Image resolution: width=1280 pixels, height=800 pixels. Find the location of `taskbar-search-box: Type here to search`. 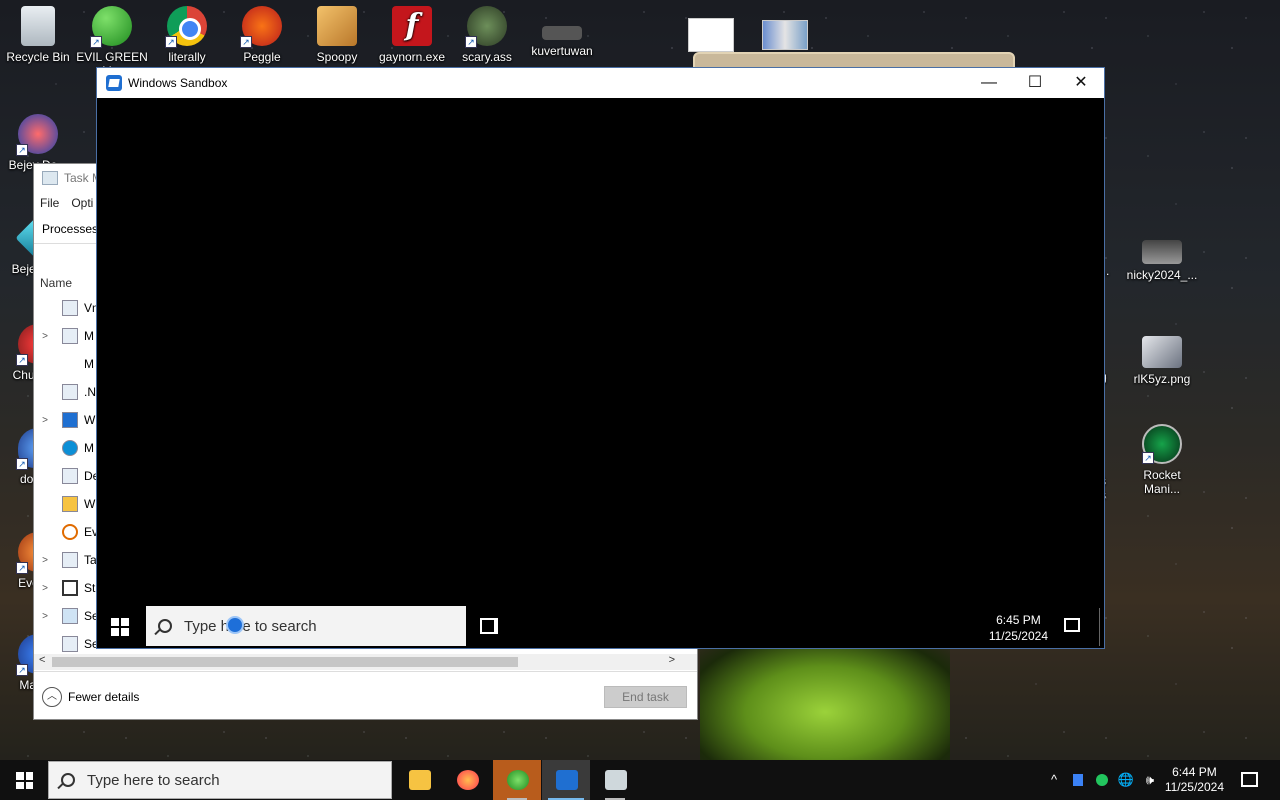

taskbar-search-box: Type here to search is located at coordinates (220, 780).